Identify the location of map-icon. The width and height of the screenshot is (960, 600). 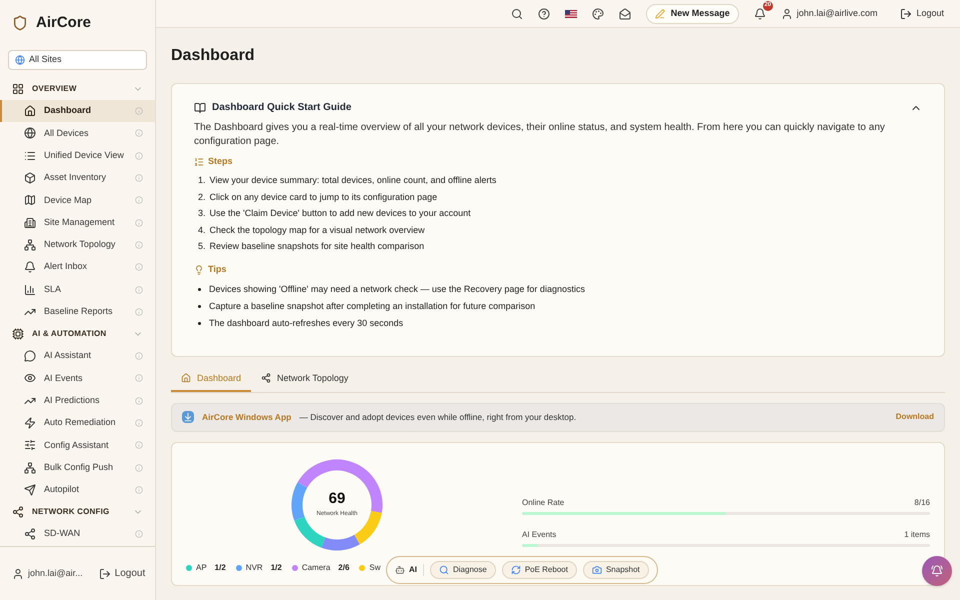
(30, 200).